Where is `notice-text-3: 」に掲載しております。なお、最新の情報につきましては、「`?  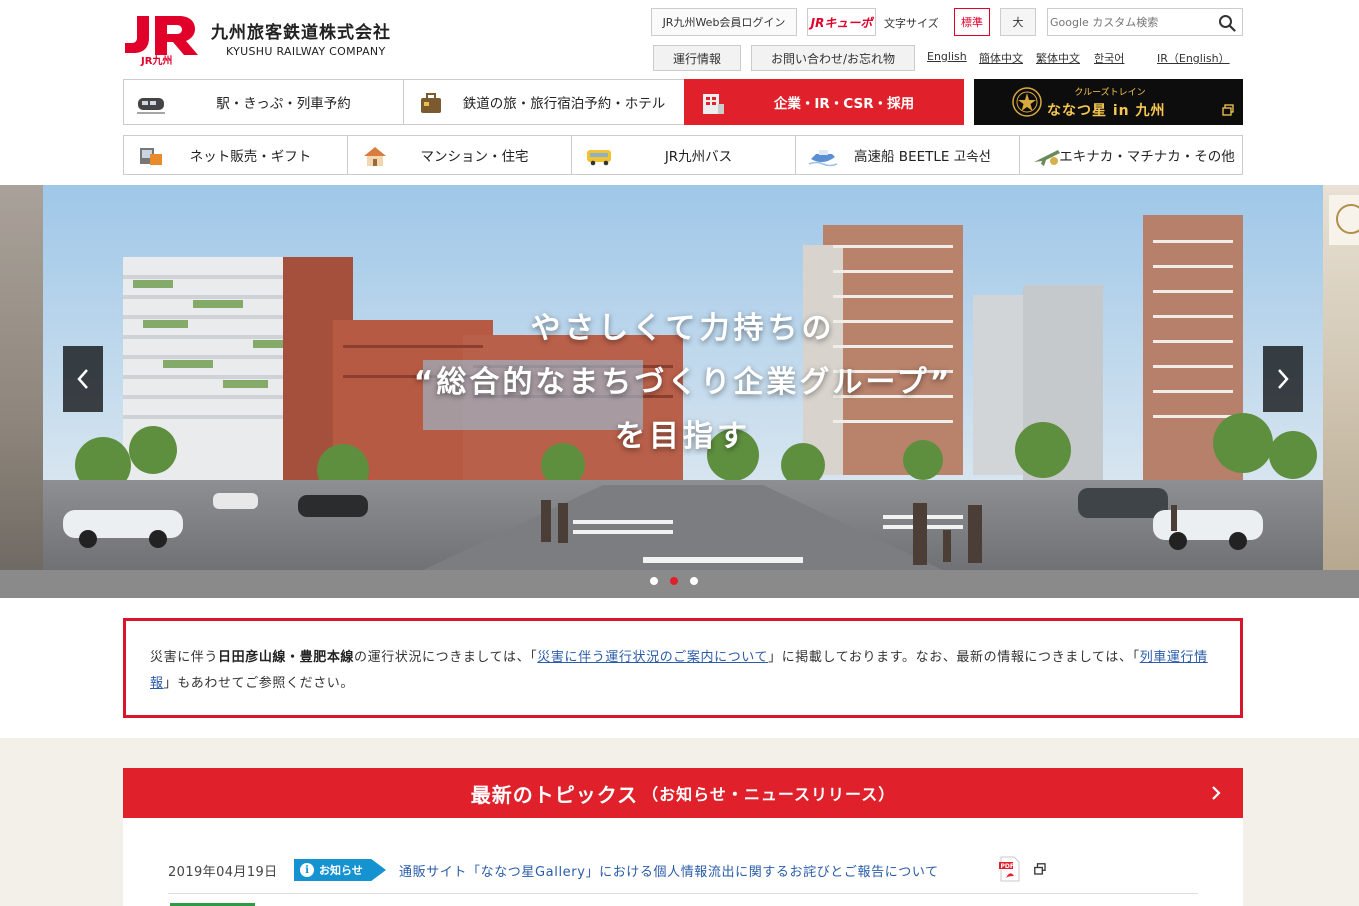
notice-text-3: 」に掲載しております。なお、最新の情報につきましては、「 is located at coordinates (954, 657).